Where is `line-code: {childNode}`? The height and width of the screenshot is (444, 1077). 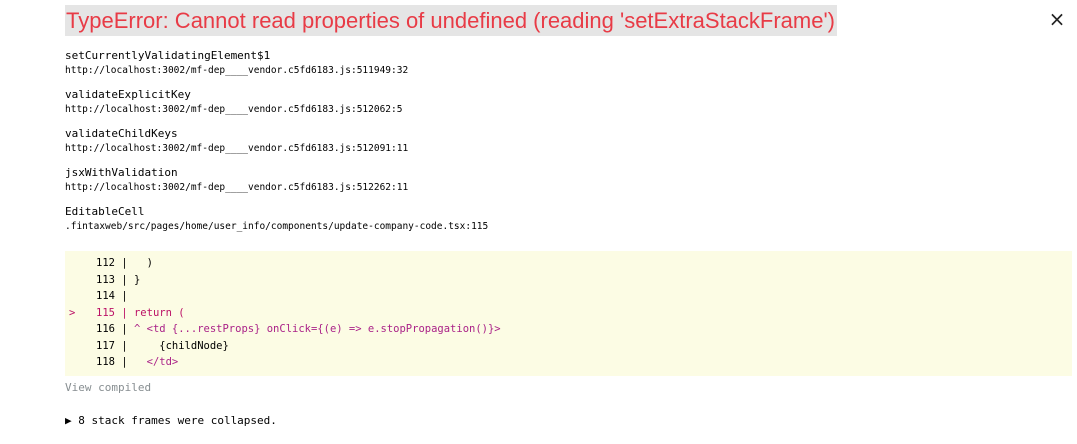 line-code: {childNode} is located at coordinates (178, 345).